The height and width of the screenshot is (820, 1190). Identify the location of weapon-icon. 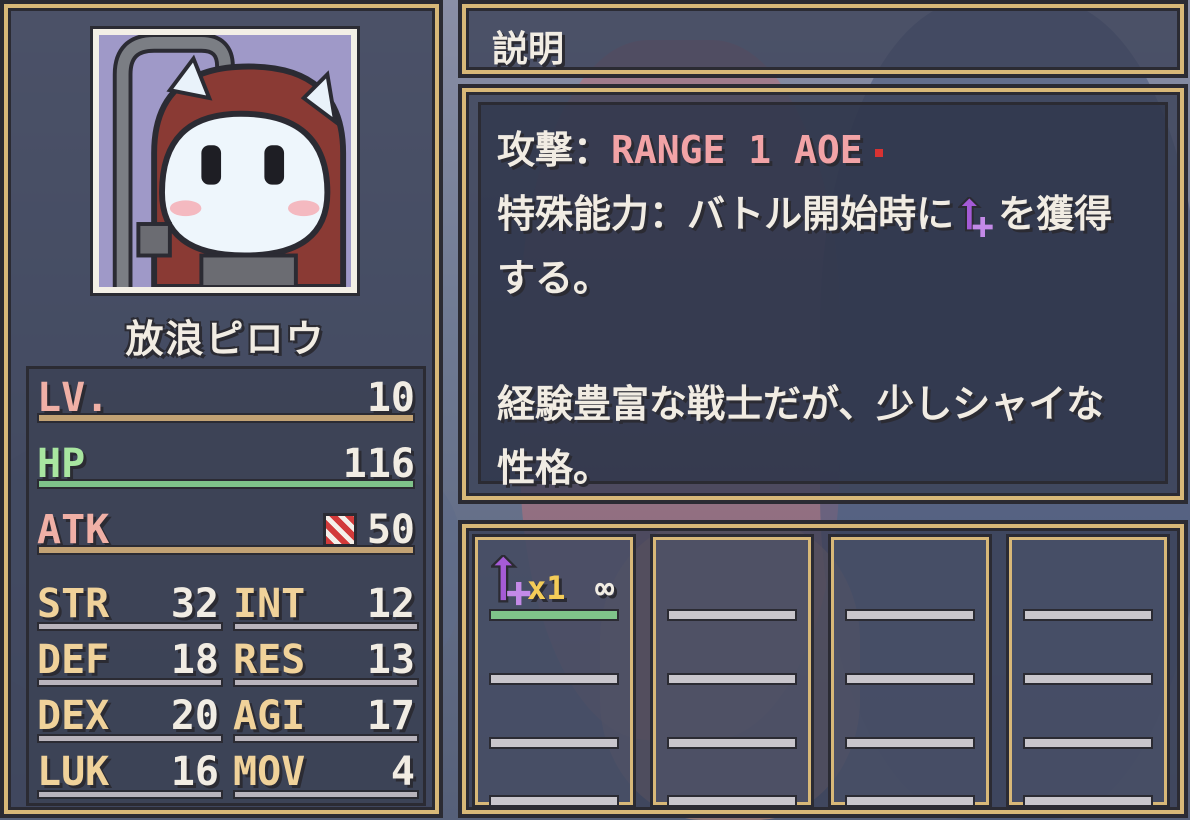
(340, 530).